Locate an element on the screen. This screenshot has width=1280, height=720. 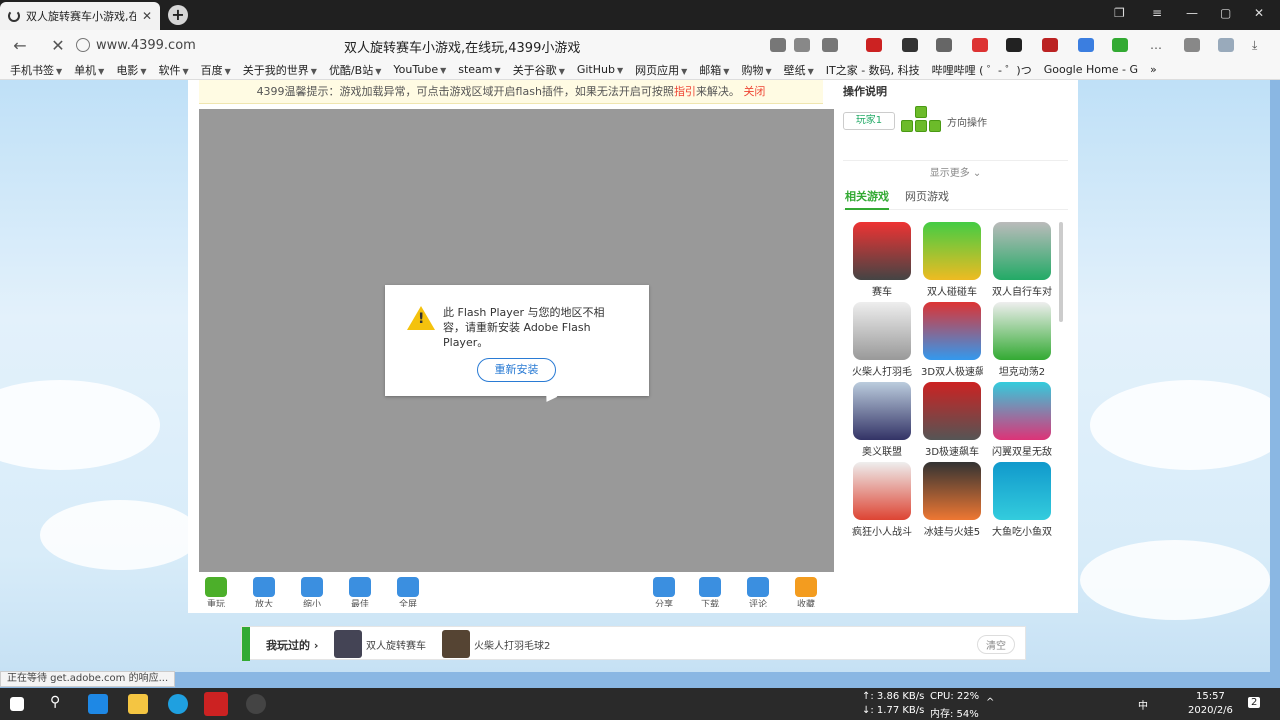
mouse-cursor-icon is located at coordinates (549, 393).